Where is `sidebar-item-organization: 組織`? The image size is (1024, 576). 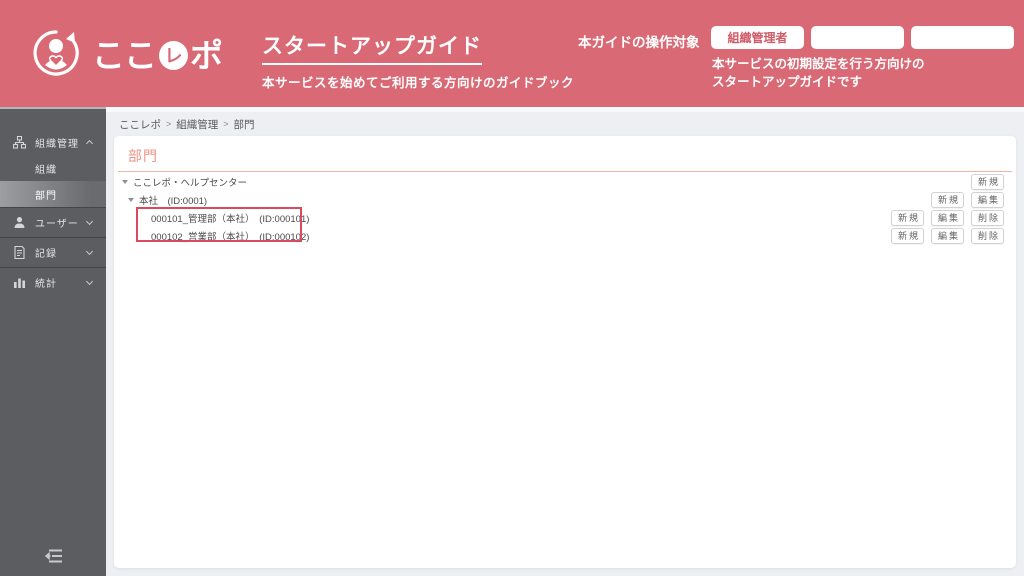
sidebar-item-organization: 組織 is located at coordinates (53, 168).